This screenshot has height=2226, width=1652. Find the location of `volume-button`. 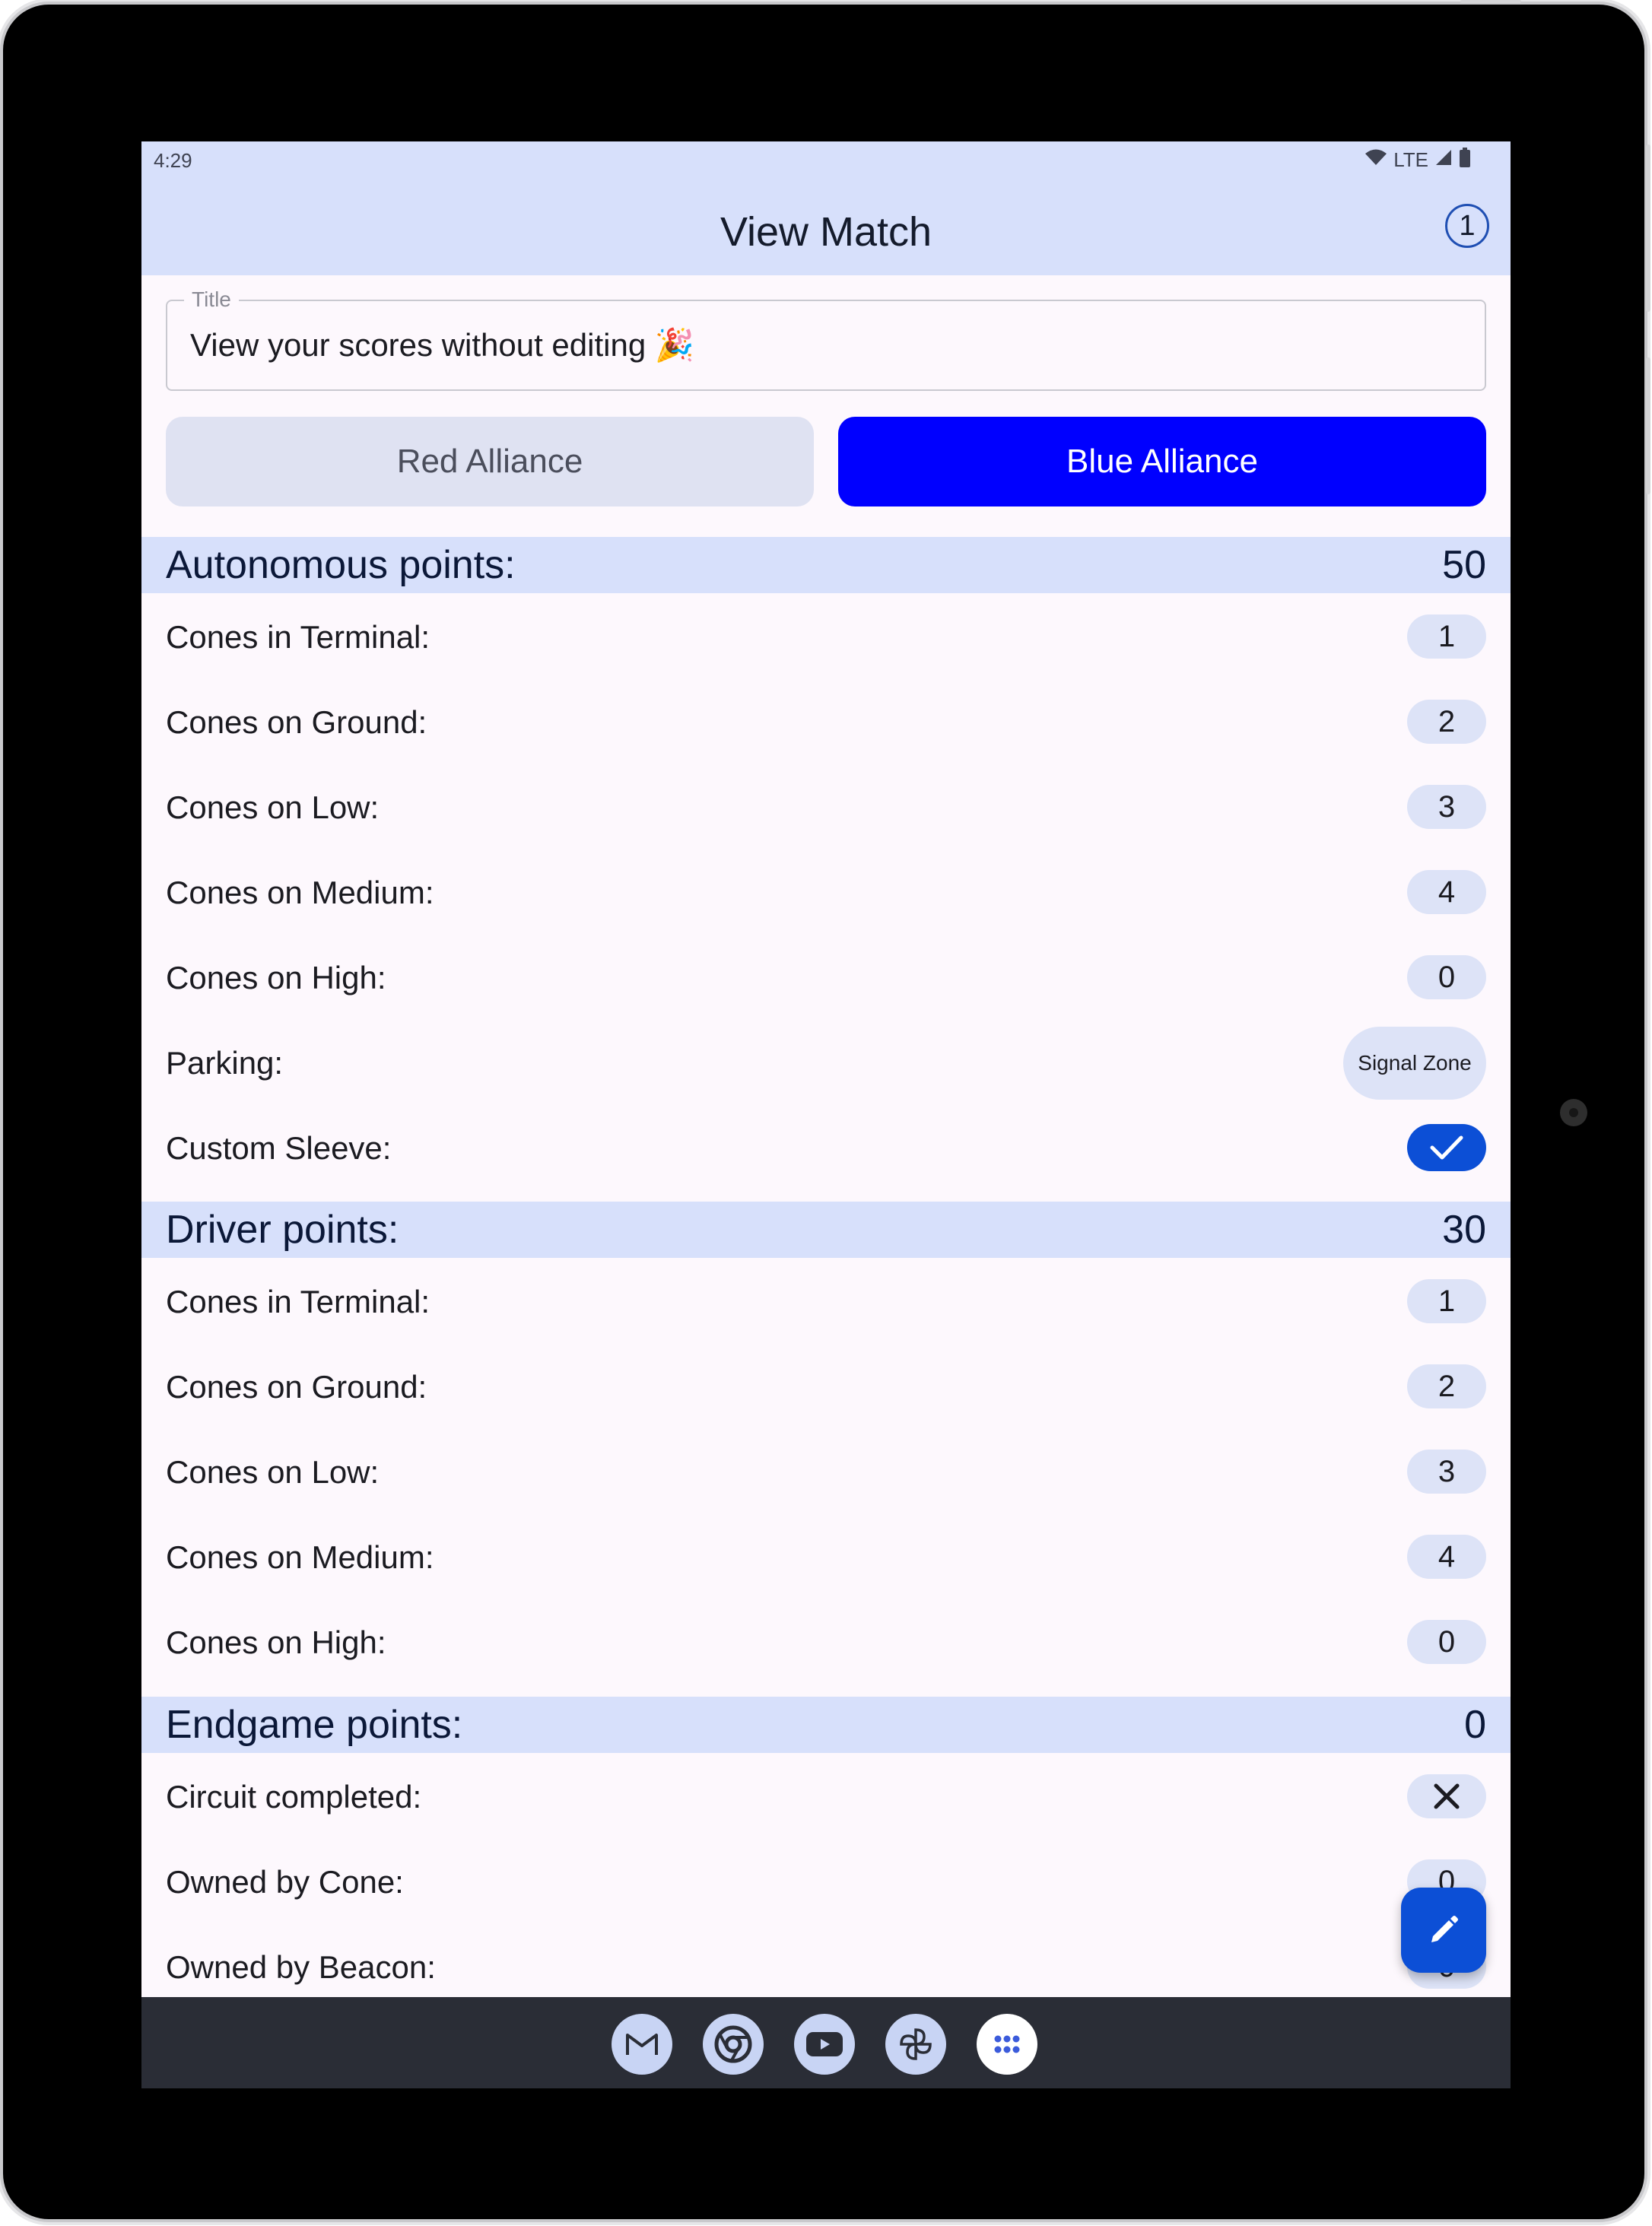

volume-button is located at coordinates (1648, 426).